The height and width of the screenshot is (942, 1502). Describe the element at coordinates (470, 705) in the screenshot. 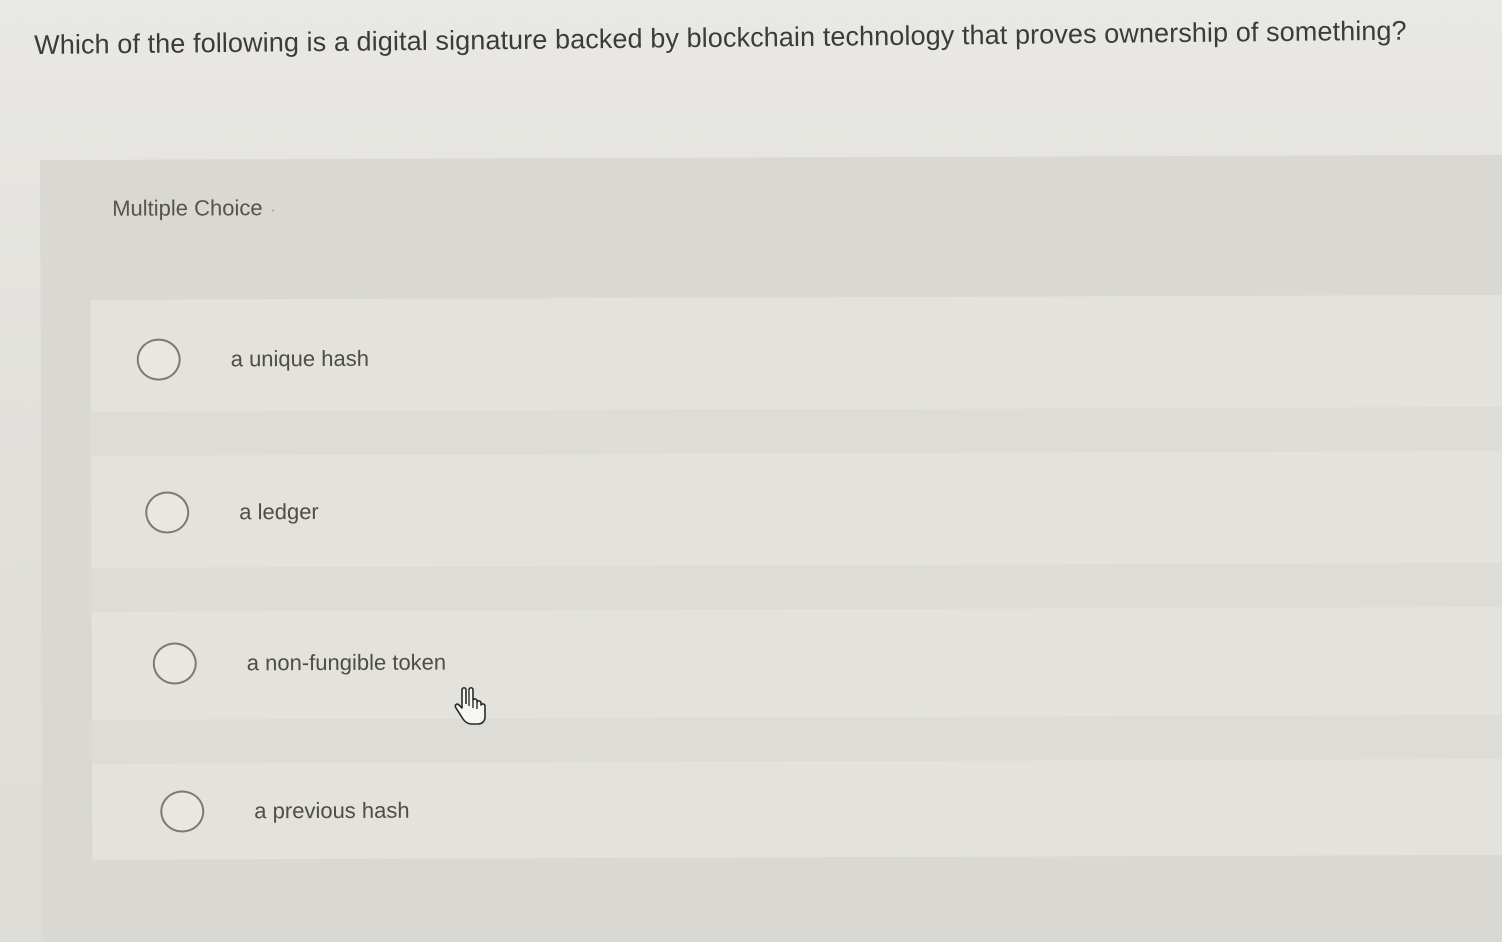

I see `hand-pointer-icon` at that location.